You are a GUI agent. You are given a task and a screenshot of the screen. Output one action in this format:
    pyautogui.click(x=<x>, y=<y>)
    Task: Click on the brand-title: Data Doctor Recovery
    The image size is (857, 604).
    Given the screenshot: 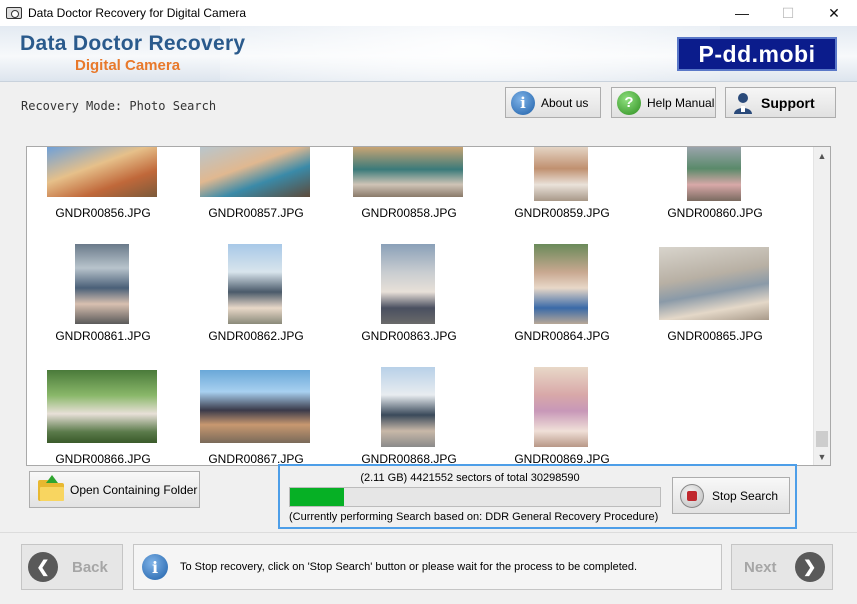 What is the action you would take?
    pyautogui.click(x=133, y=43)
    